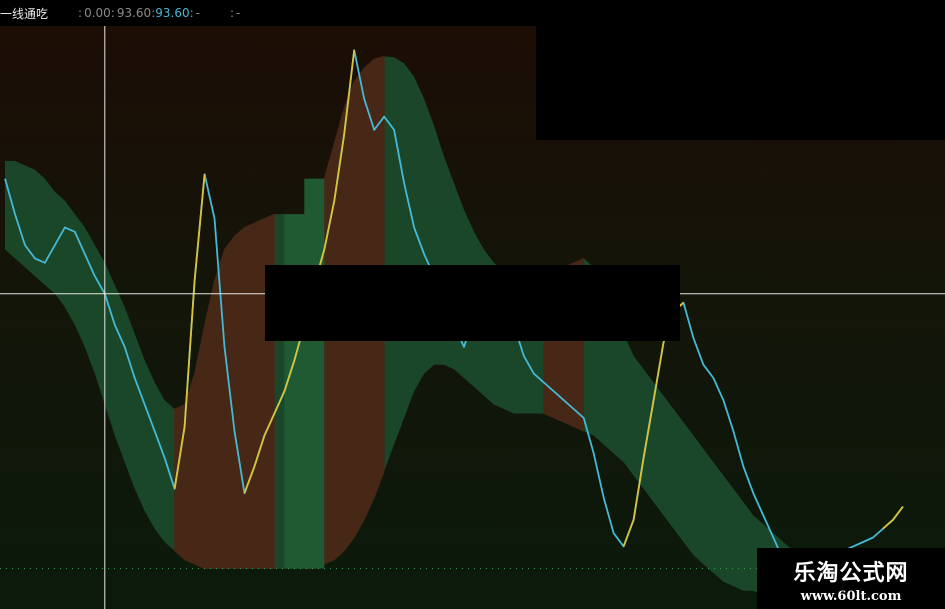 The height and width of the screenshot is (609, 945). What do you see at coordinates (191, 13) in the screenshot?
I see `header-label-d: :` at bounding box center [191, 13].